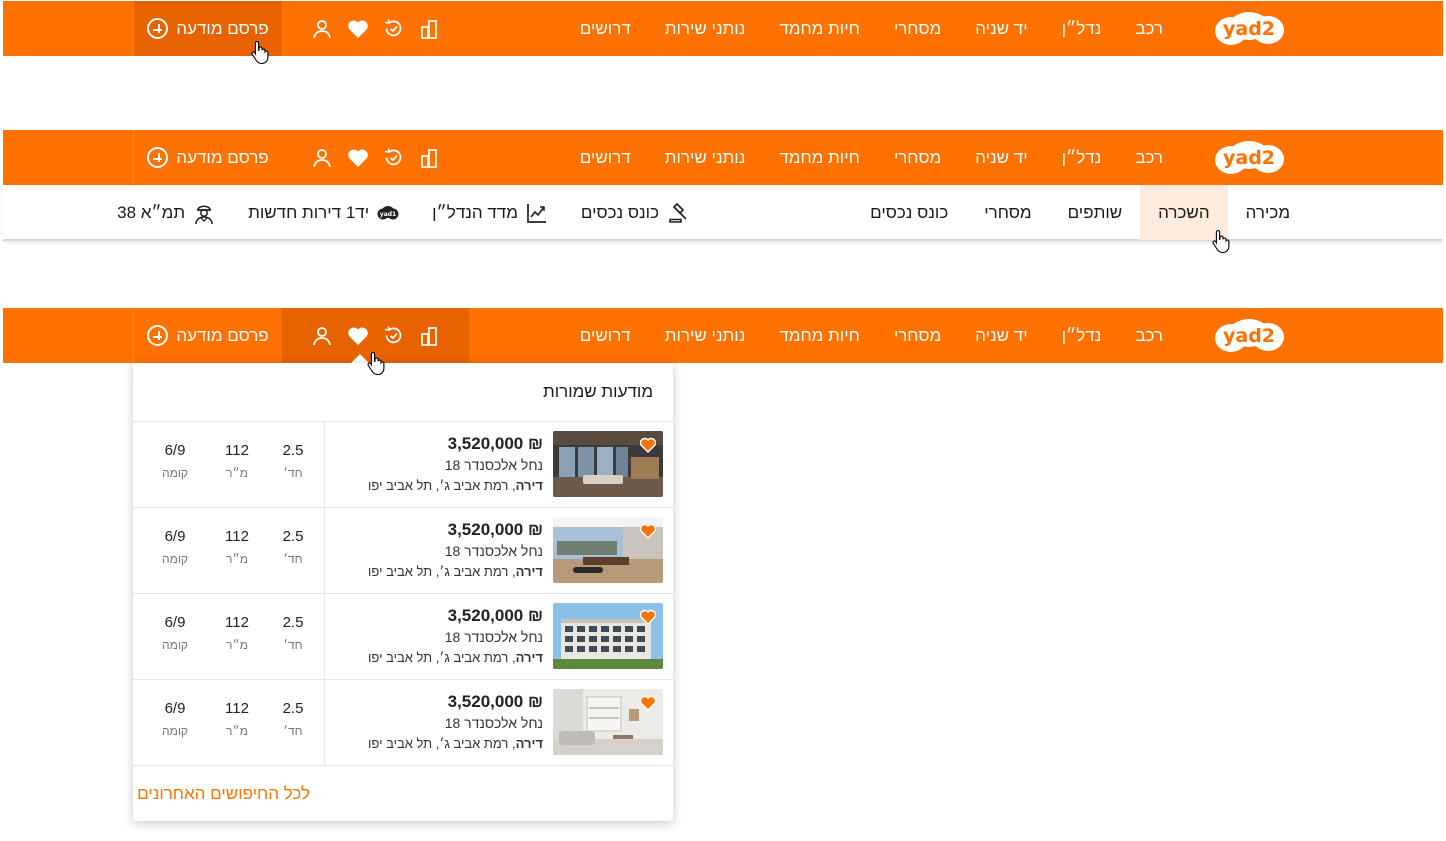 This screenshot has width=1446, height=841. I want to click on tab-rent: השכרה, so click(1184, 212).